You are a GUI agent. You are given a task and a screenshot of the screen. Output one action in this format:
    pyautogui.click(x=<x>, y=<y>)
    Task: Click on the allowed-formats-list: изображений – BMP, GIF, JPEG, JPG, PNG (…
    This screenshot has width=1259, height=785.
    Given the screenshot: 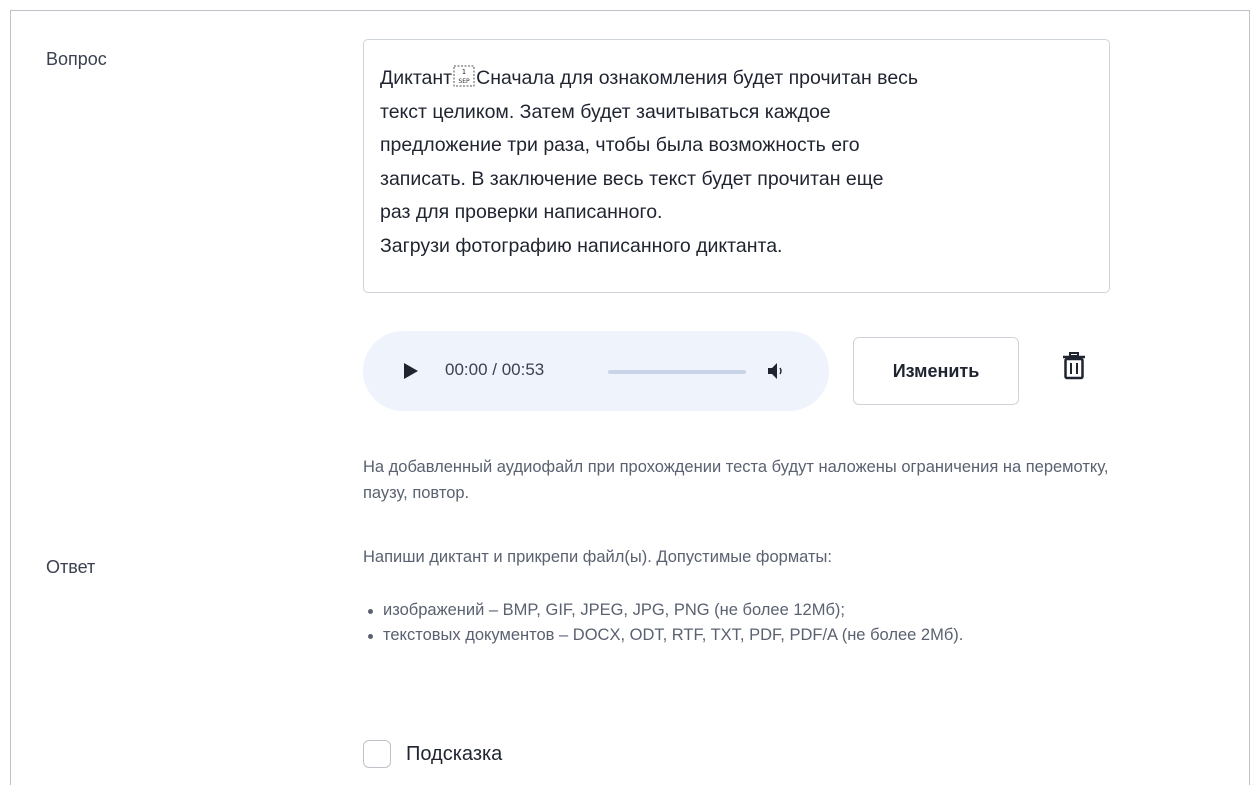 What is the action you would take?
    pyautogui.click(x=713, y=623)
    